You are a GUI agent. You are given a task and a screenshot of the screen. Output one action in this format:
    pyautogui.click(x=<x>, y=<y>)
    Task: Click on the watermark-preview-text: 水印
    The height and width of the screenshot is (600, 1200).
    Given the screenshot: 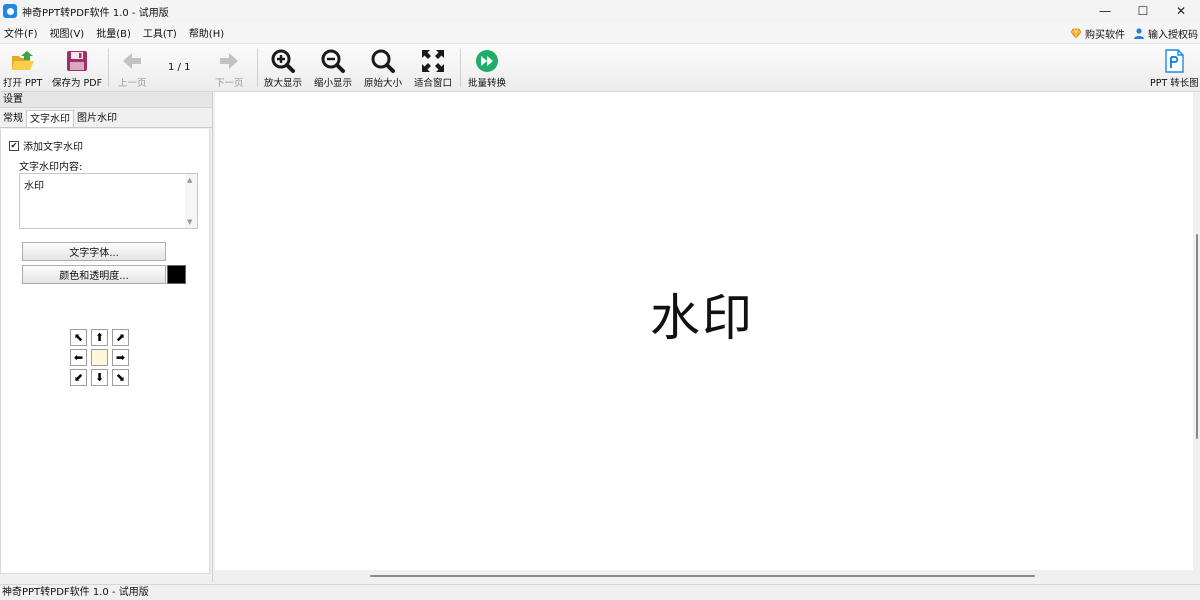 What is the action you would take?
    pyautogui.click(x=702, y=318)
    